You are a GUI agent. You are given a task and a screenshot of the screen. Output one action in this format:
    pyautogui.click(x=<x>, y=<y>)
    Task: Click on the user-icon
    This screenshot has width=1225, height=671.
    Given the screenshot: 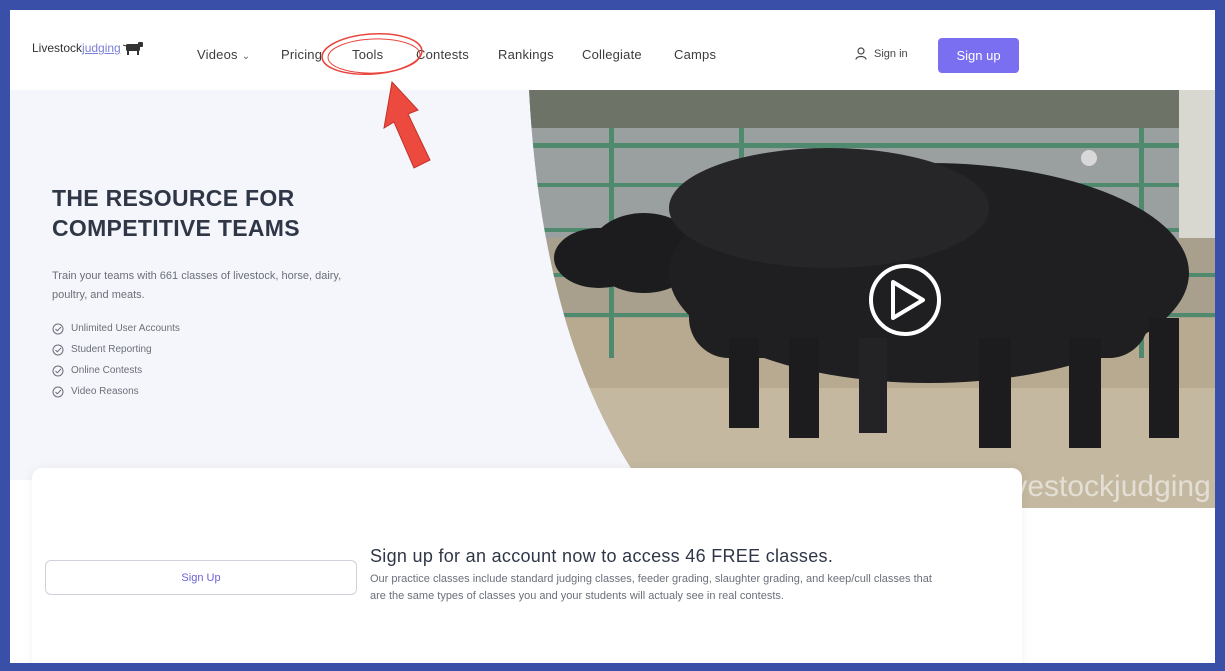 What is the action you would take?
    pyautogui.click(x=861, y=53)
    